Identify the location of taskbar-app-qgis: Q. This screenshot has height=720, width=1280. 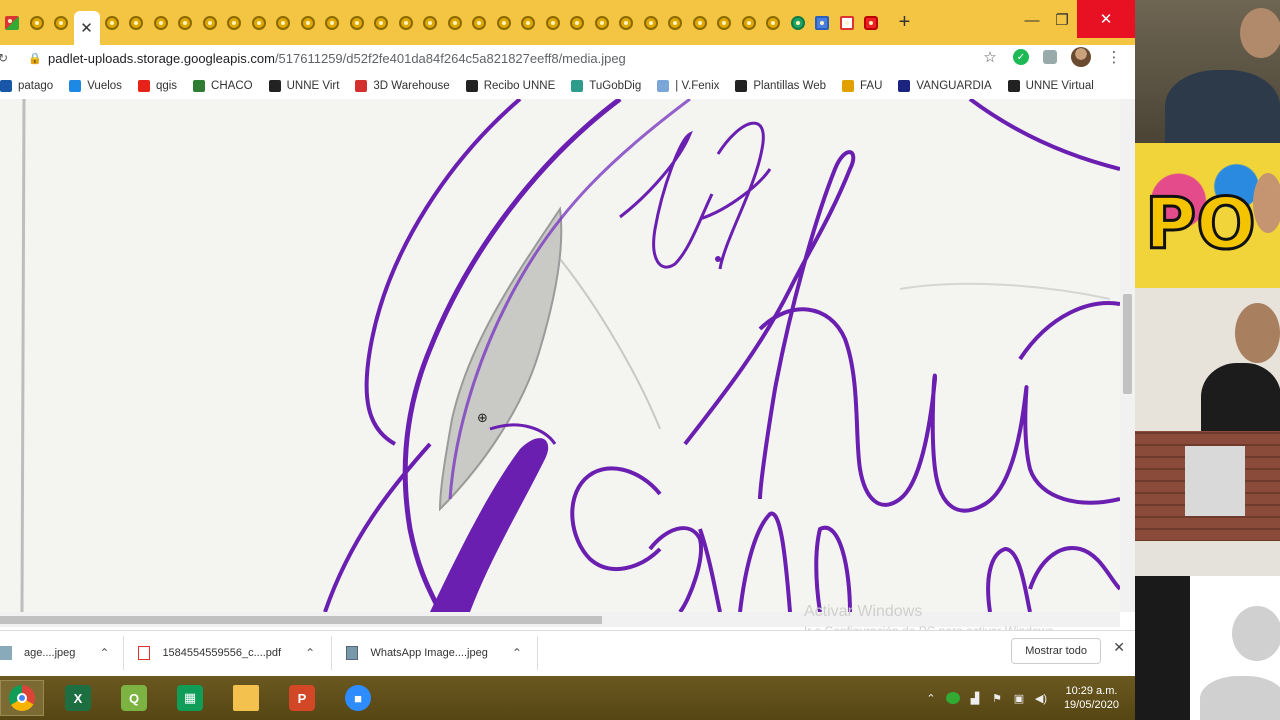
(134, 698).